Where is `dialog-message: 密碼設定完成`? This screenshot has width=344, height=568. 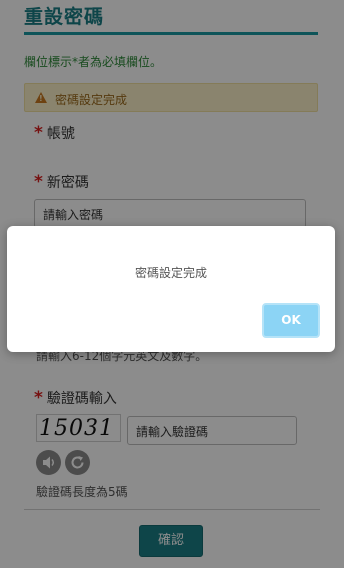
dialog-message: 密碼設定完成 is located at coordinates (170, 273).